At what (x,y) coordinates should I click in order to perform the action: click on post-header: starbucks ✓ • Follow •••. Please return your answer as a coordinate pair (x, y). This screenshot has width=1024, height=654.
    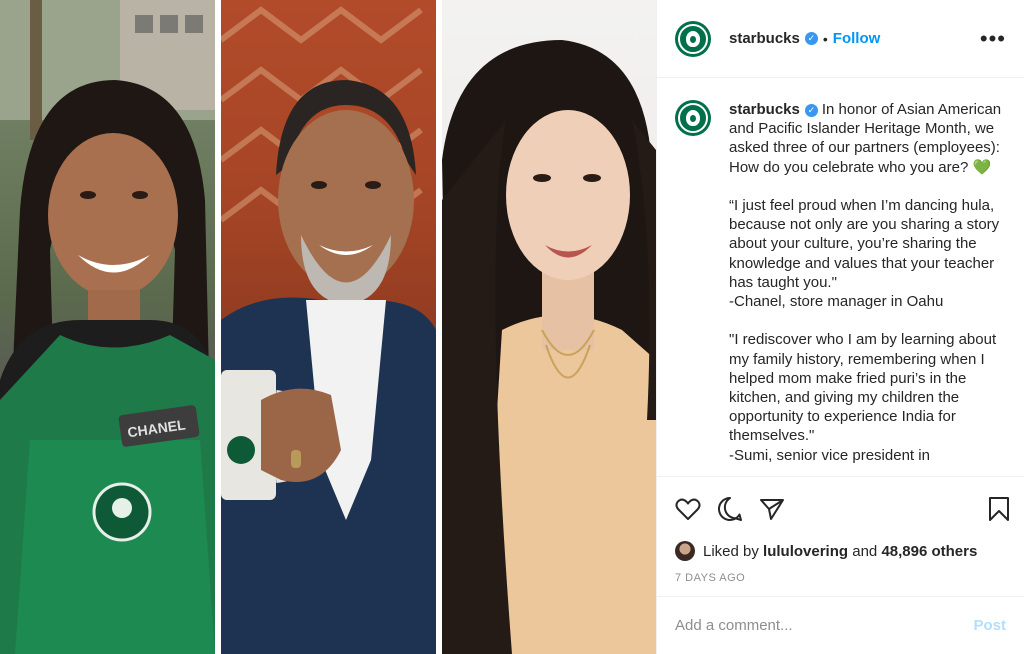
    Looking at the image, I should click on (840, 39).